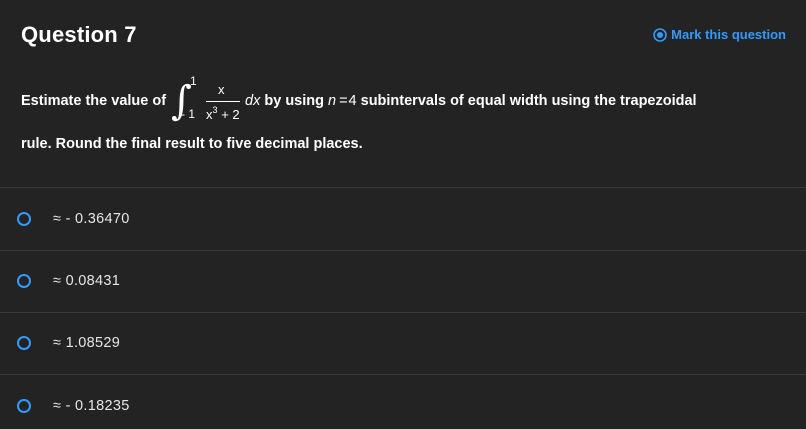 The image size is (806, 429). What do you see at coordinates (660, 34) in the screenshot?
I see `radio-marked-icon` at bounding box center [660, 34].